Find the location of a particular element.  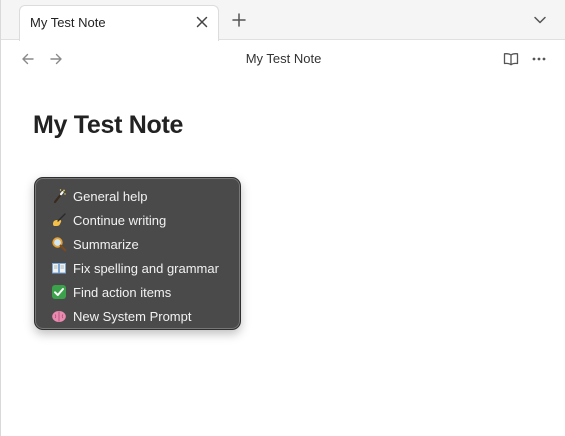

note-title: My Test Note is located at coordinates (108, 125).